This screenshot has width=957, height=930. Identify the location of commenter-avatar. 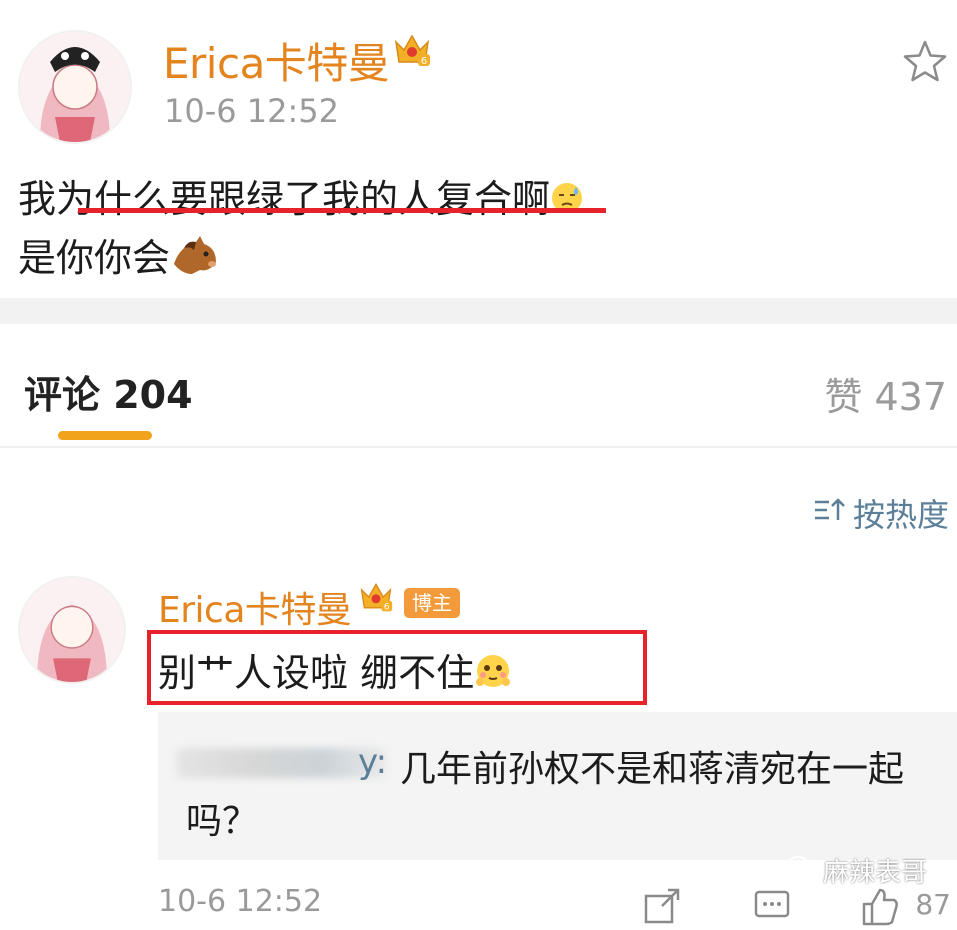
(72, 630).